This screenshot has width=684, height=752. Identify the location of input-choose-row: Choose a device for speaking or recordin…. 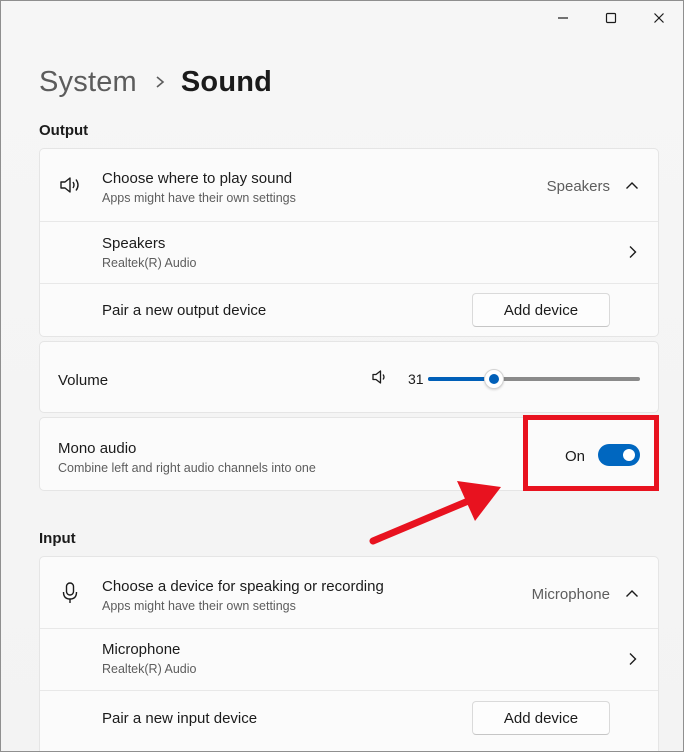
(349, 592).